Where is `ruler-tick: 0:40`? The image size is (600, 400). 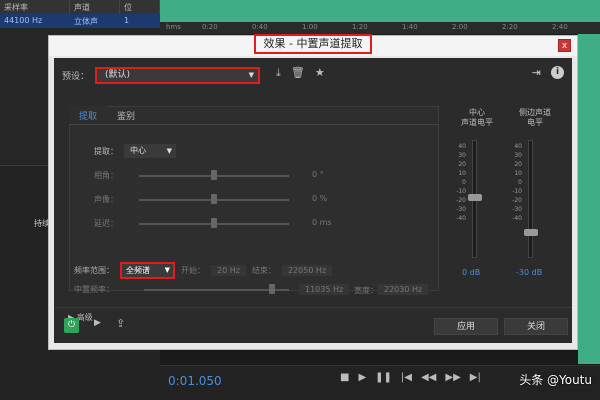
ruler-tick: 0:40 is located at coordinates (260, 27).